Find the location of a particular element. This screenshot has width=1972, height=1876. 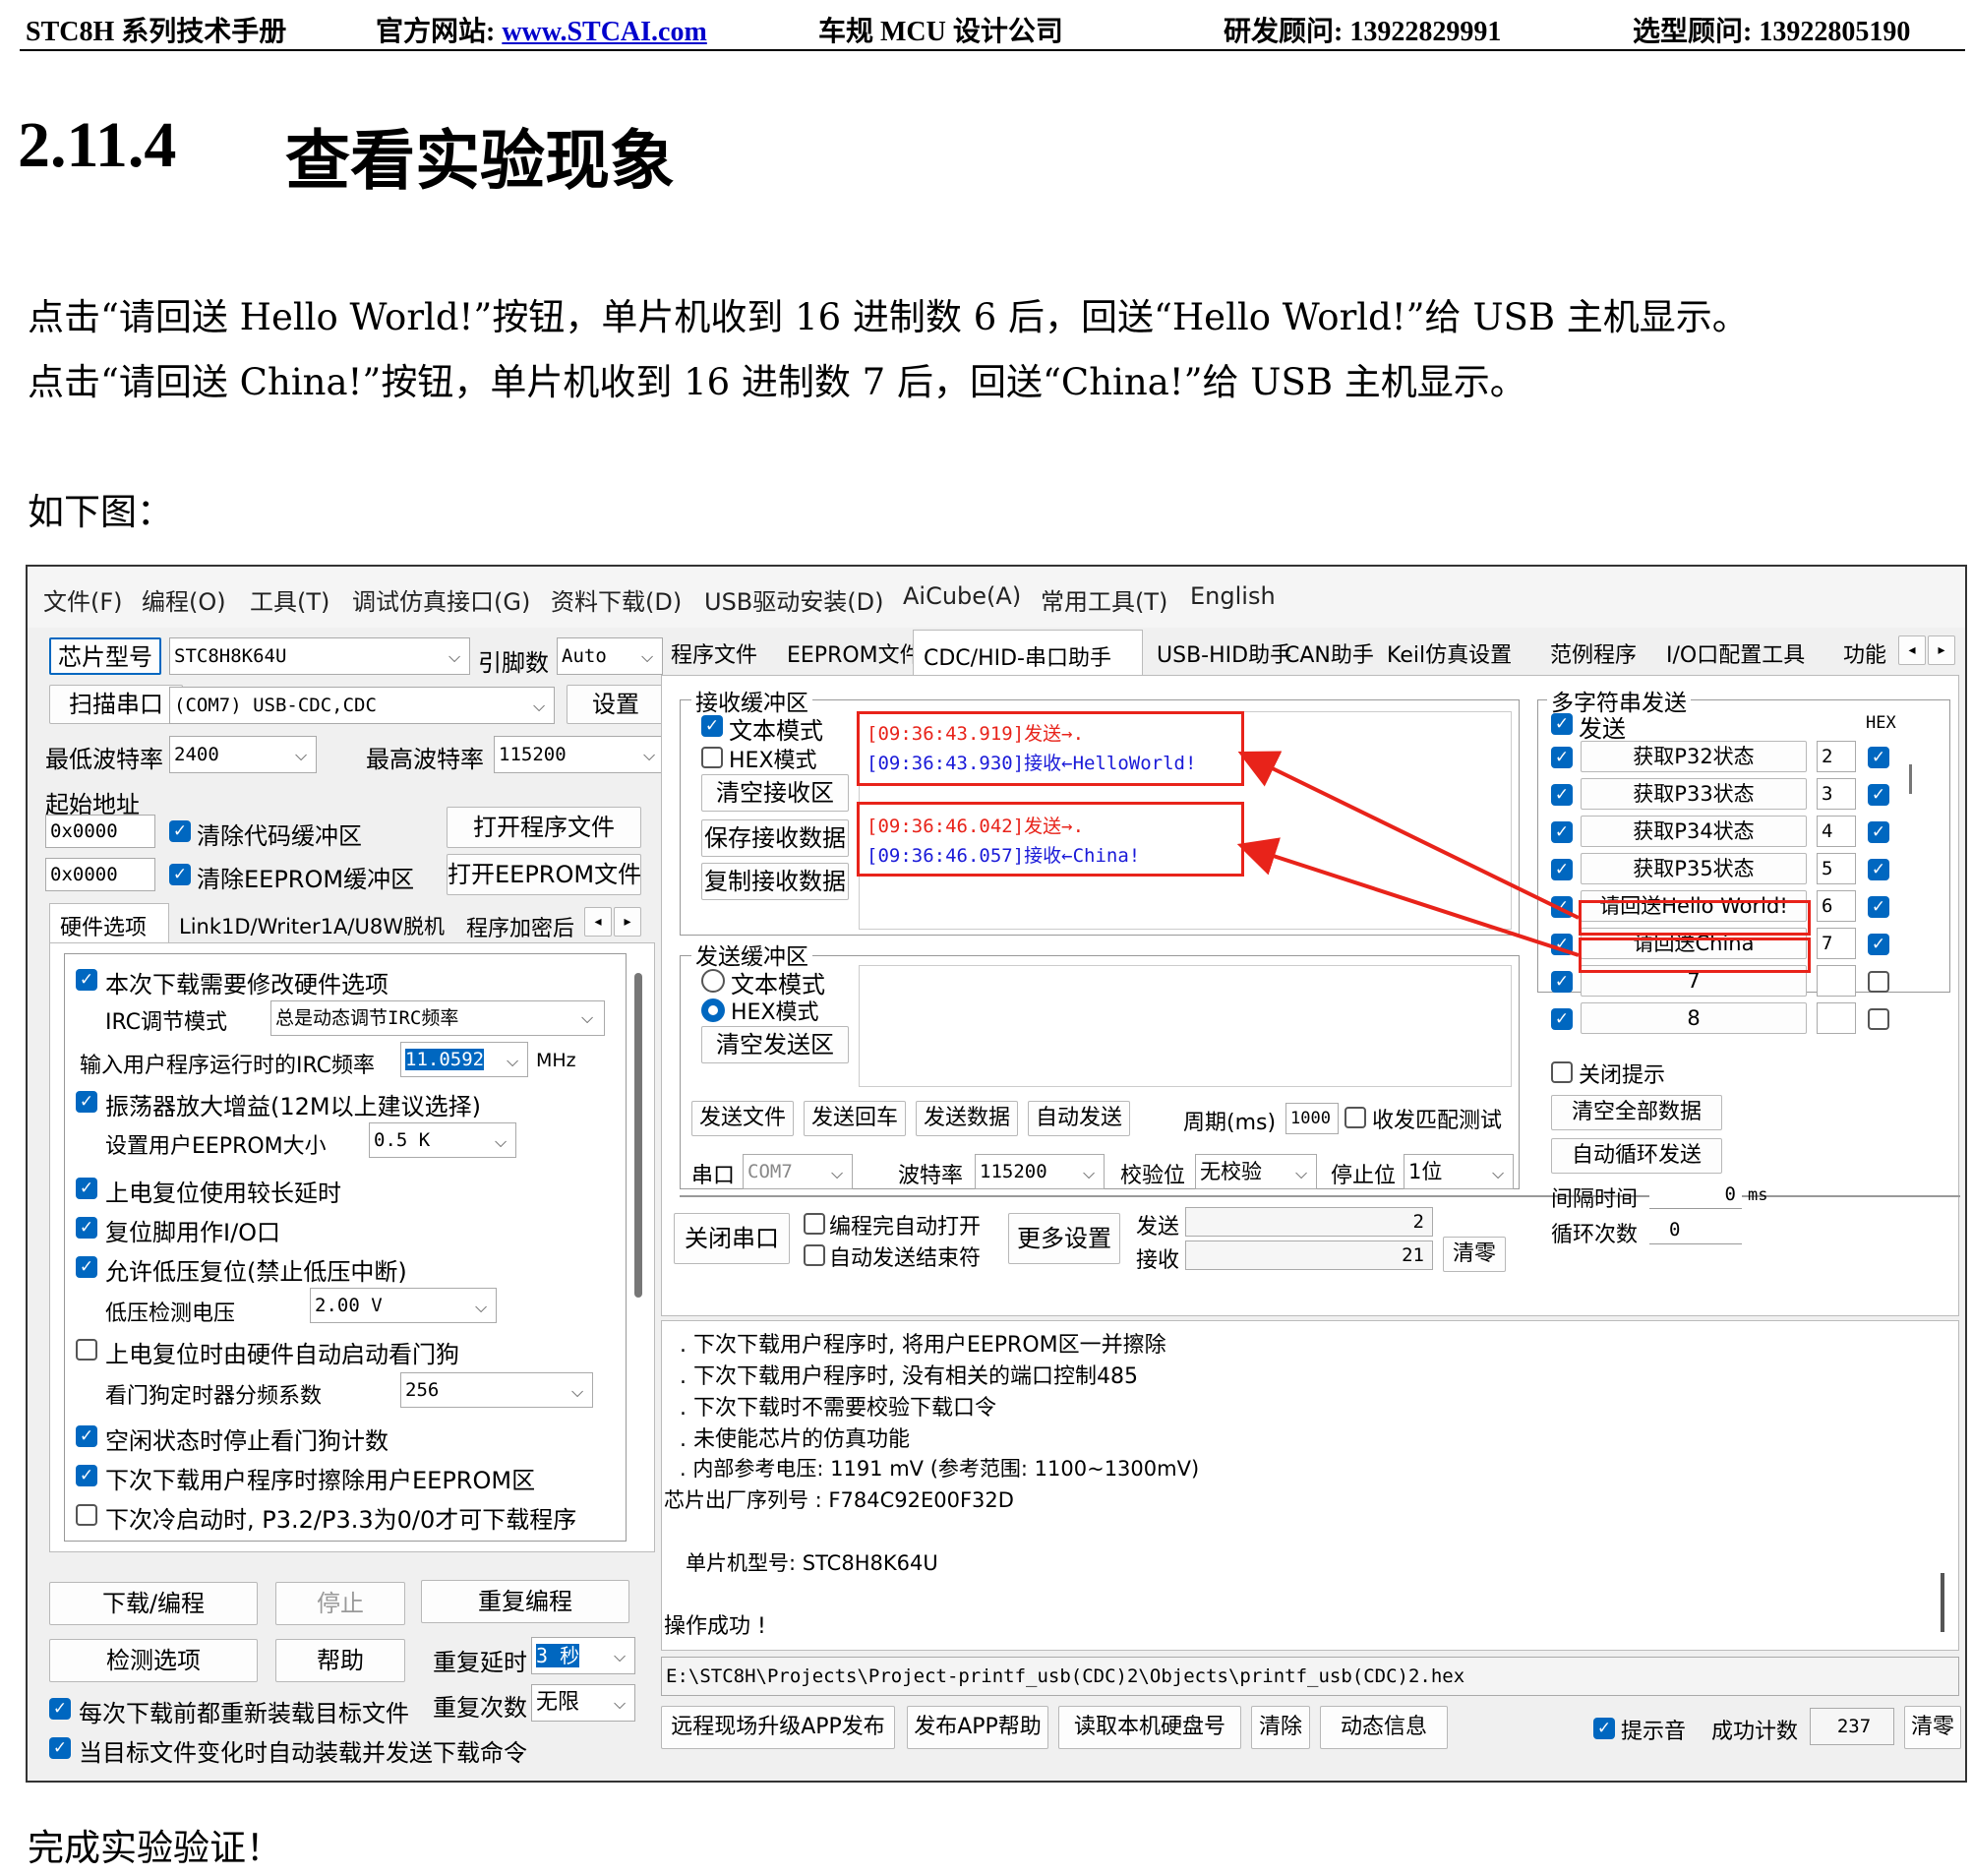

download-program-button: 下载/编程 is located at coordinates (153, 1603).